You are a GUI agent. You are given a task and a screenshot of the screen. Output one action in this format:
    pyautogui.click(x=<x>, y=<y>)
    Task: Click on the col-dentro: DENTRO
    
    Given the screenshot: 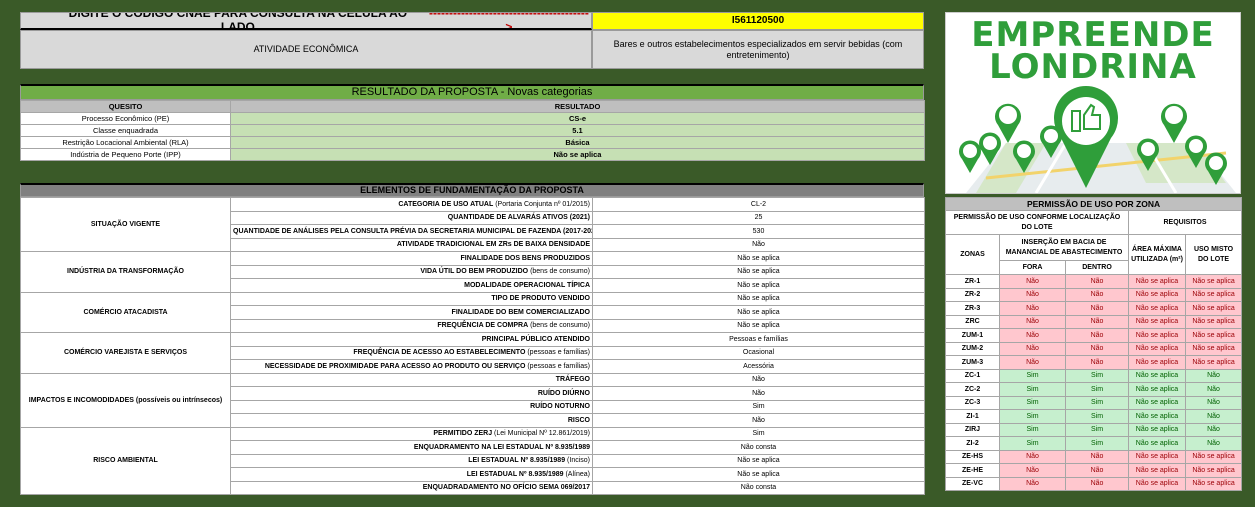 What is the action you would take?
    pyautogui.click(x=1097, y=267)
    